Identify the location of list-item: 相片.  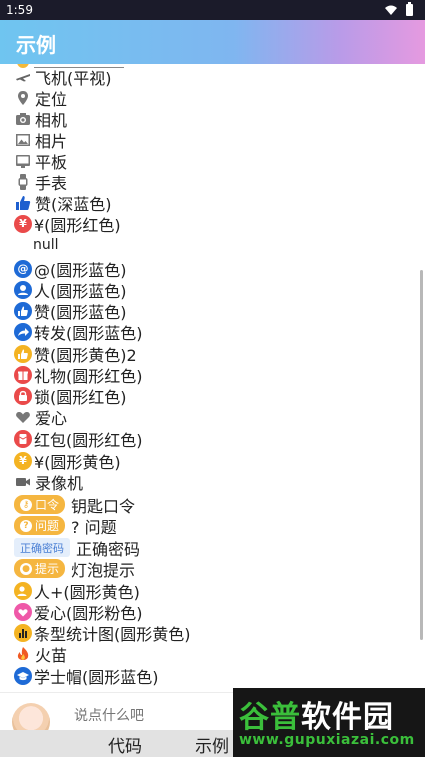
(40, 140).